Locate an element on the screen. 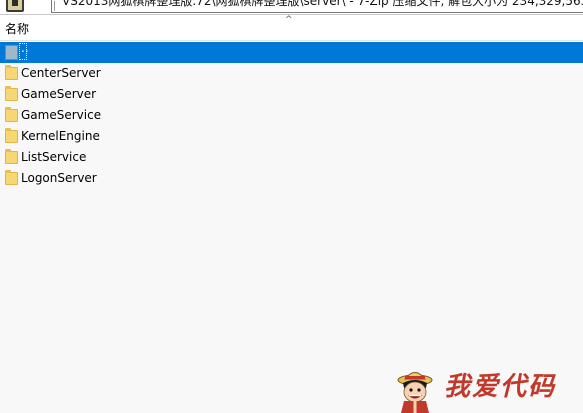 Image resolution: width=583 pixels, height=413 pixels. list-item-listservice: ListService is located at coordinates (291, 157).